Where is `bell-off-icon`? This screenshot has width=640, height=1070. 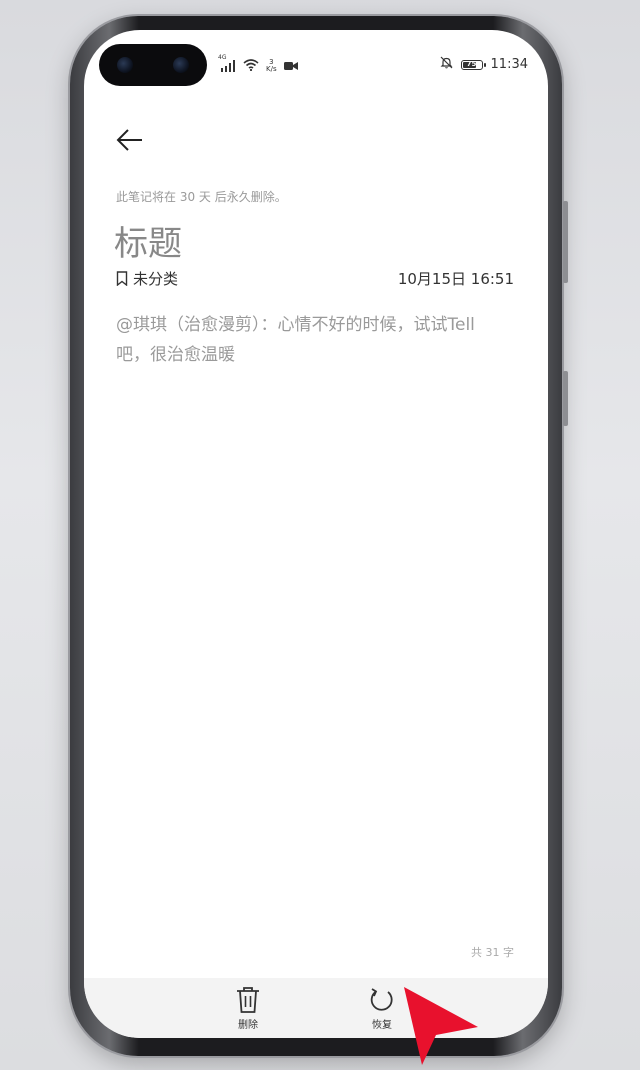
bell-off-icon is located at coordinates (446, 64).